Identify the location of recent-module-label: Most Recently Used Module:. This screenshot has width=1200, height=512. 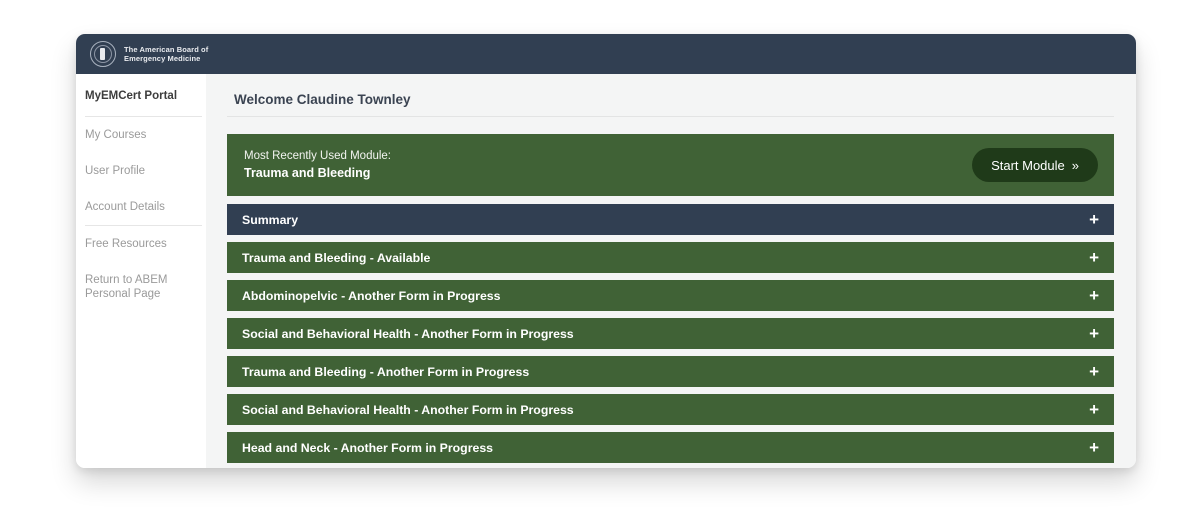
(318, 156).